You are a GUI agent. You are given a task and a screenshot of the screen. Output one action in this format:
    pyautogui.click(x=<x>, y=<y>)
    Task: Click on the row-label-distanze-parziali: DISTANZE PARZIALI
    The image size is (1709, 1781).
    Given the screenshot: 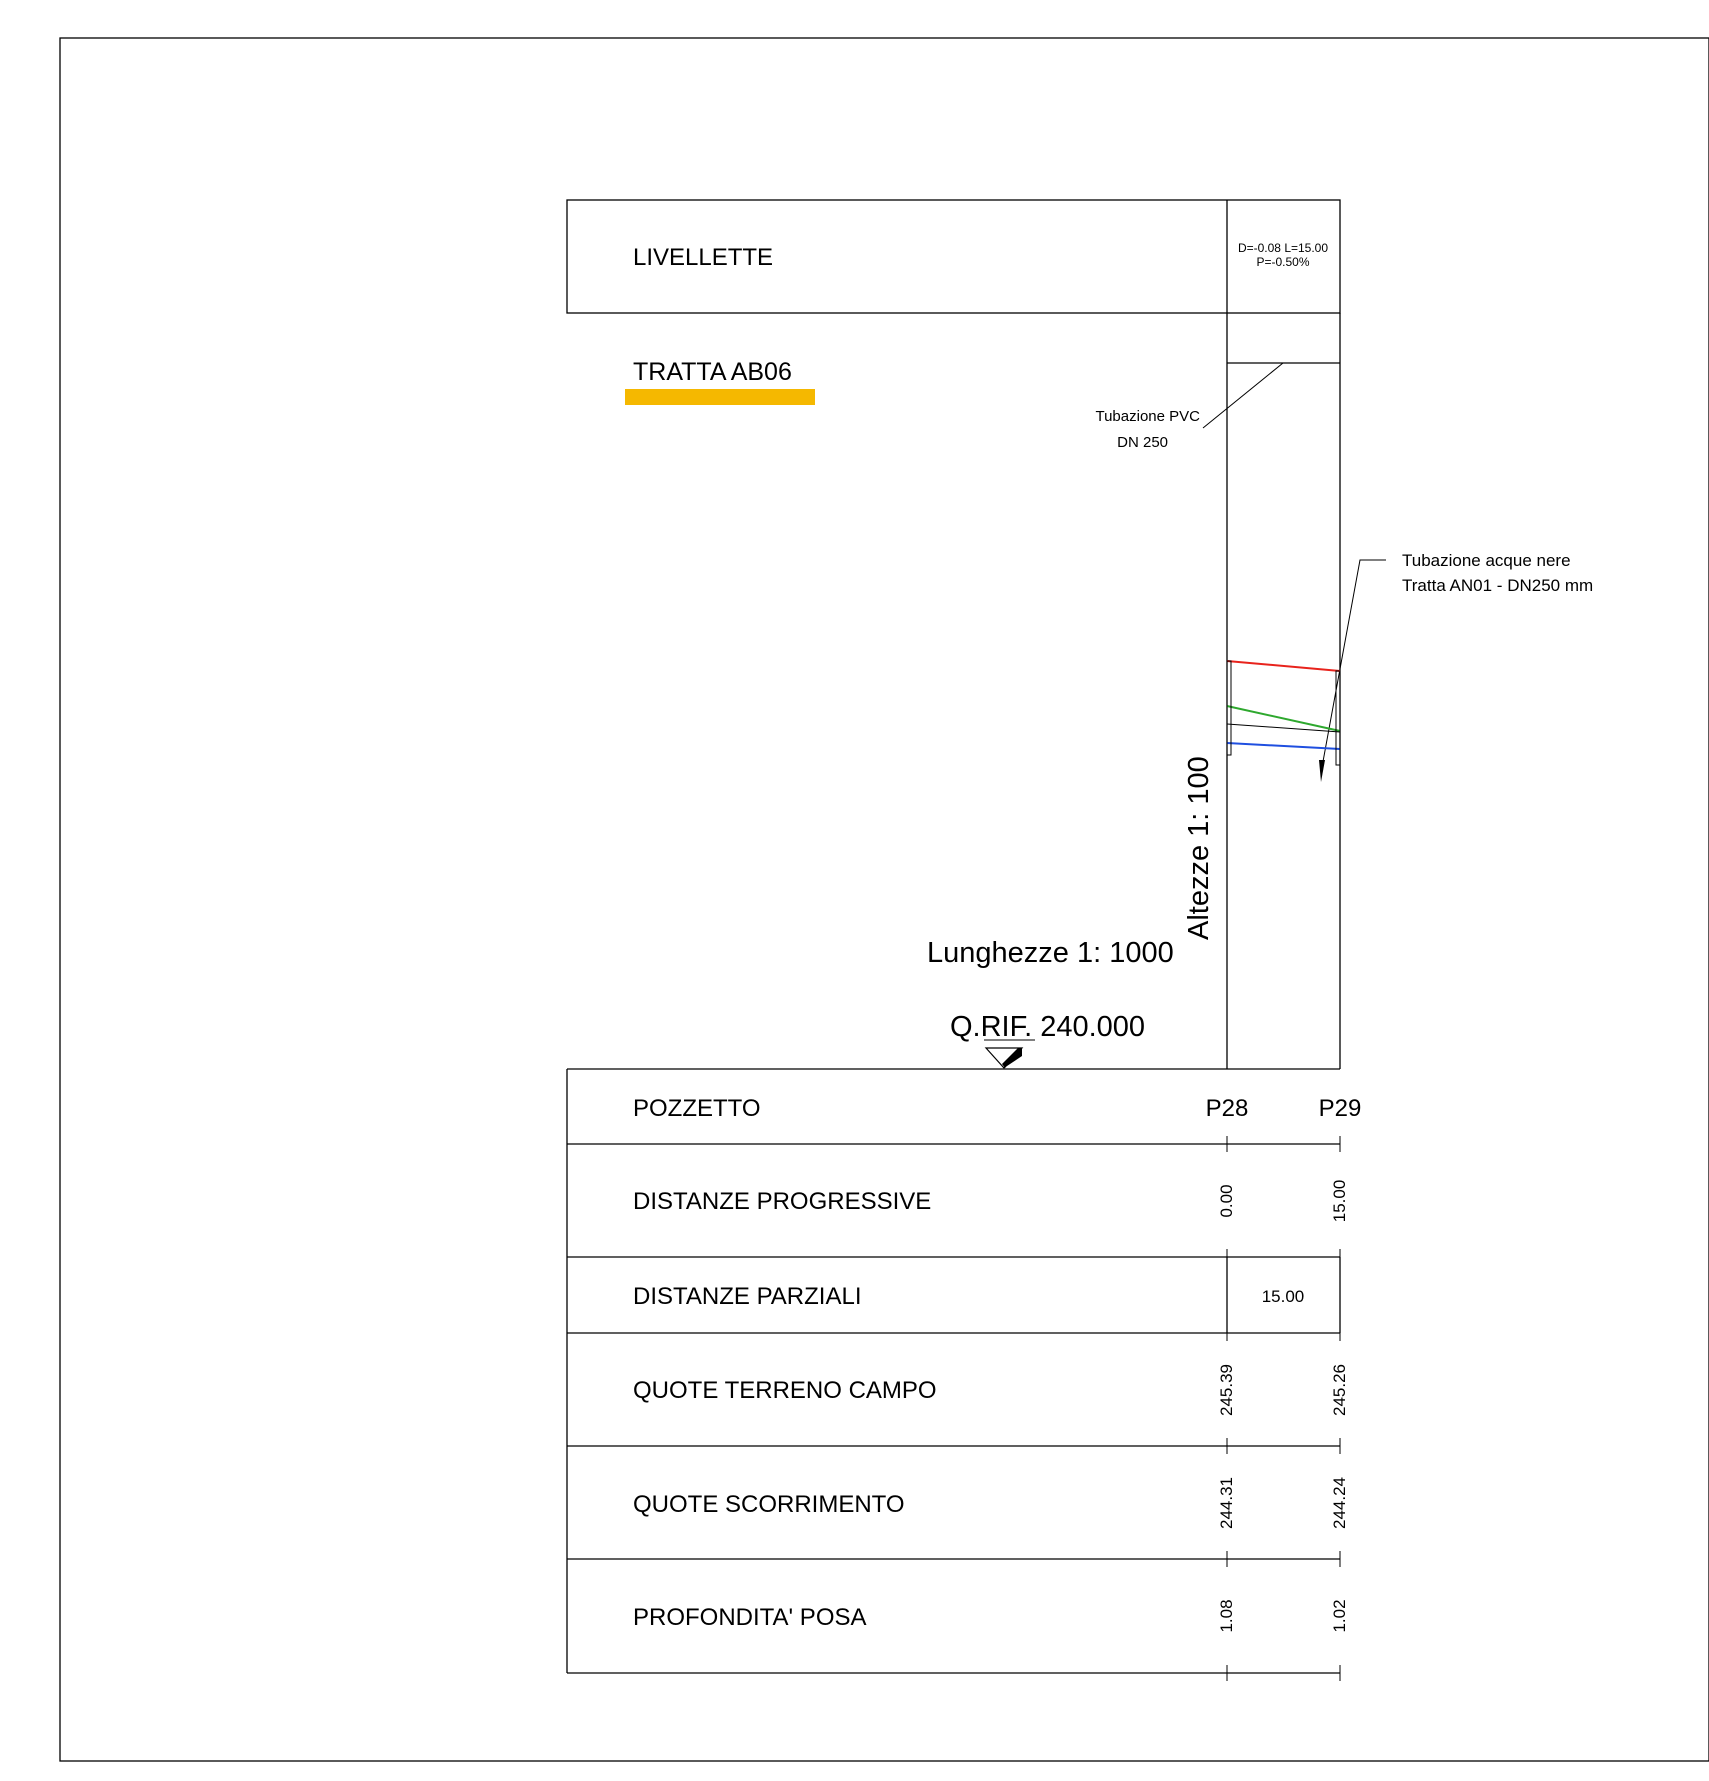 What is the action you would take?
    pyautogui.click(x=747, y=1296)
    